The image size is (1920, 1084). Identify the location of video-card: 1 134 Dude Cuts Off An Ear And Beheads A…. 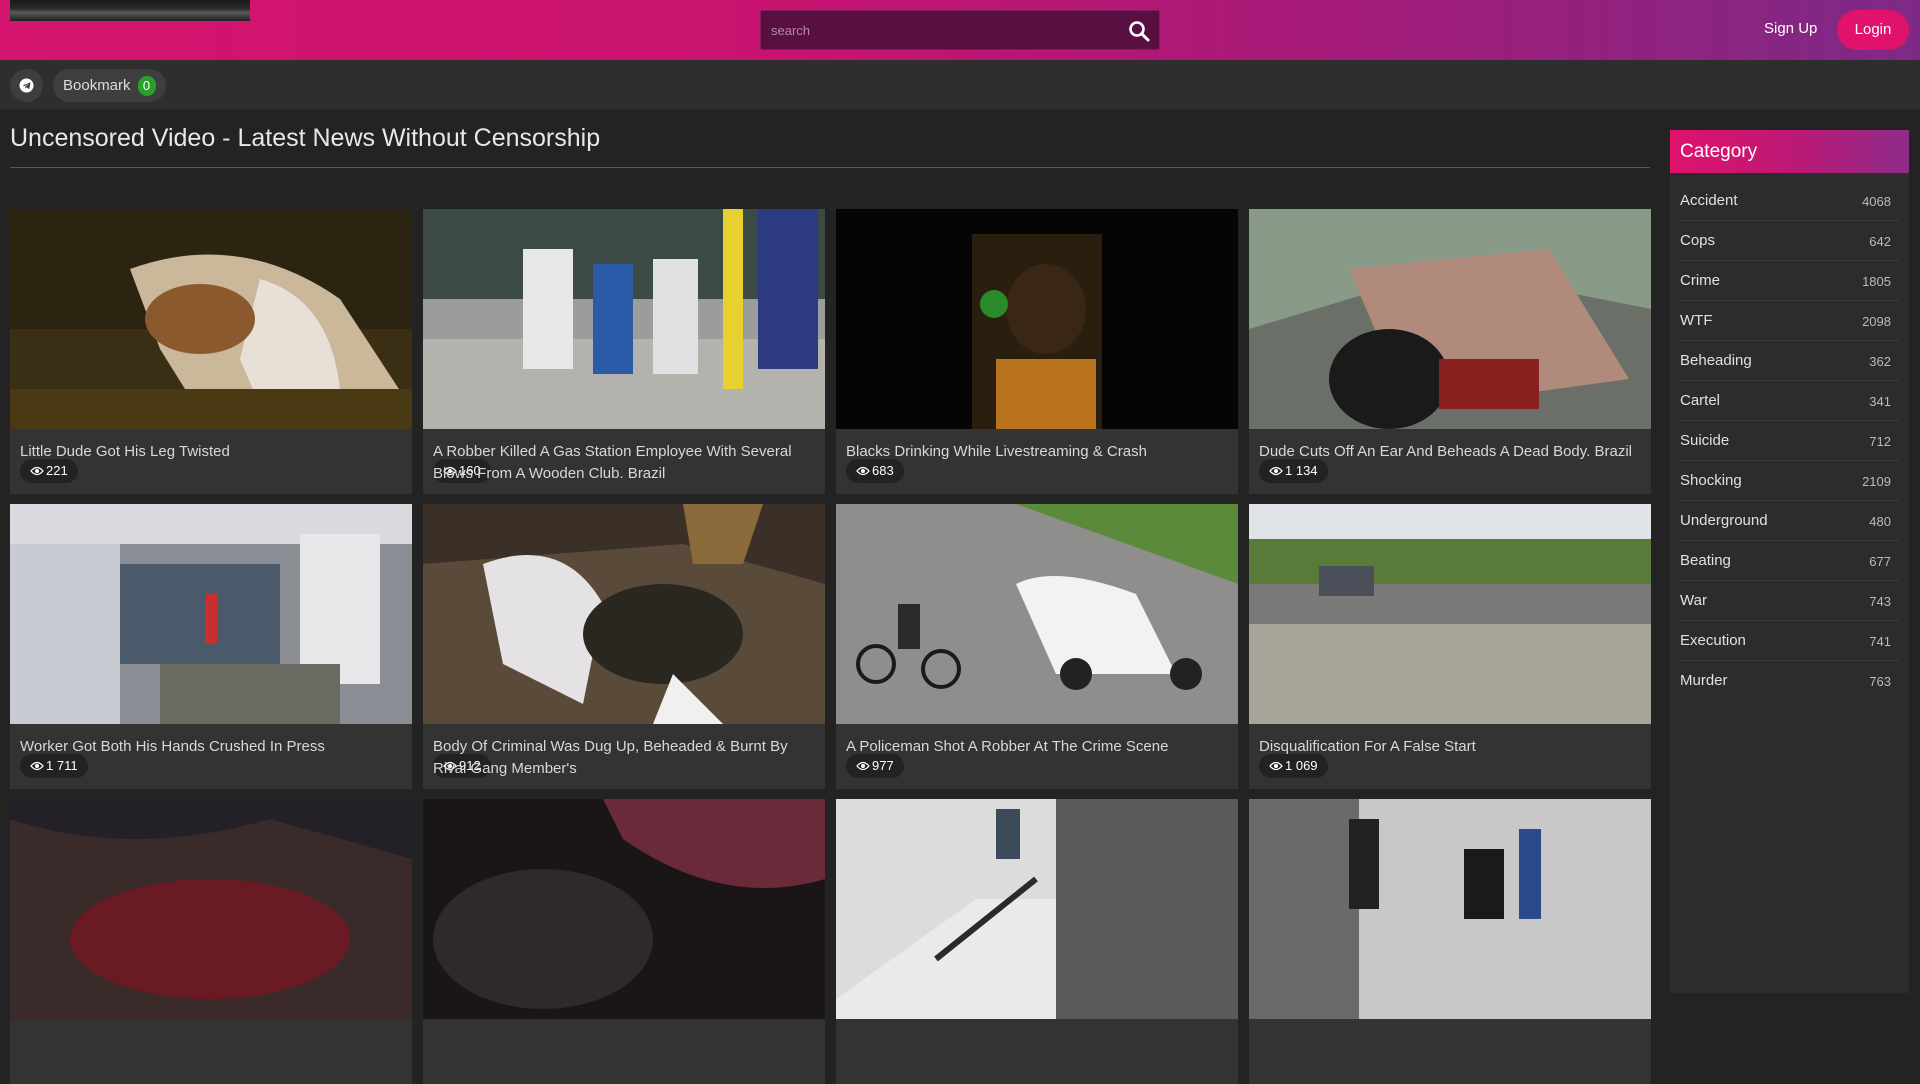
(1450, 351).